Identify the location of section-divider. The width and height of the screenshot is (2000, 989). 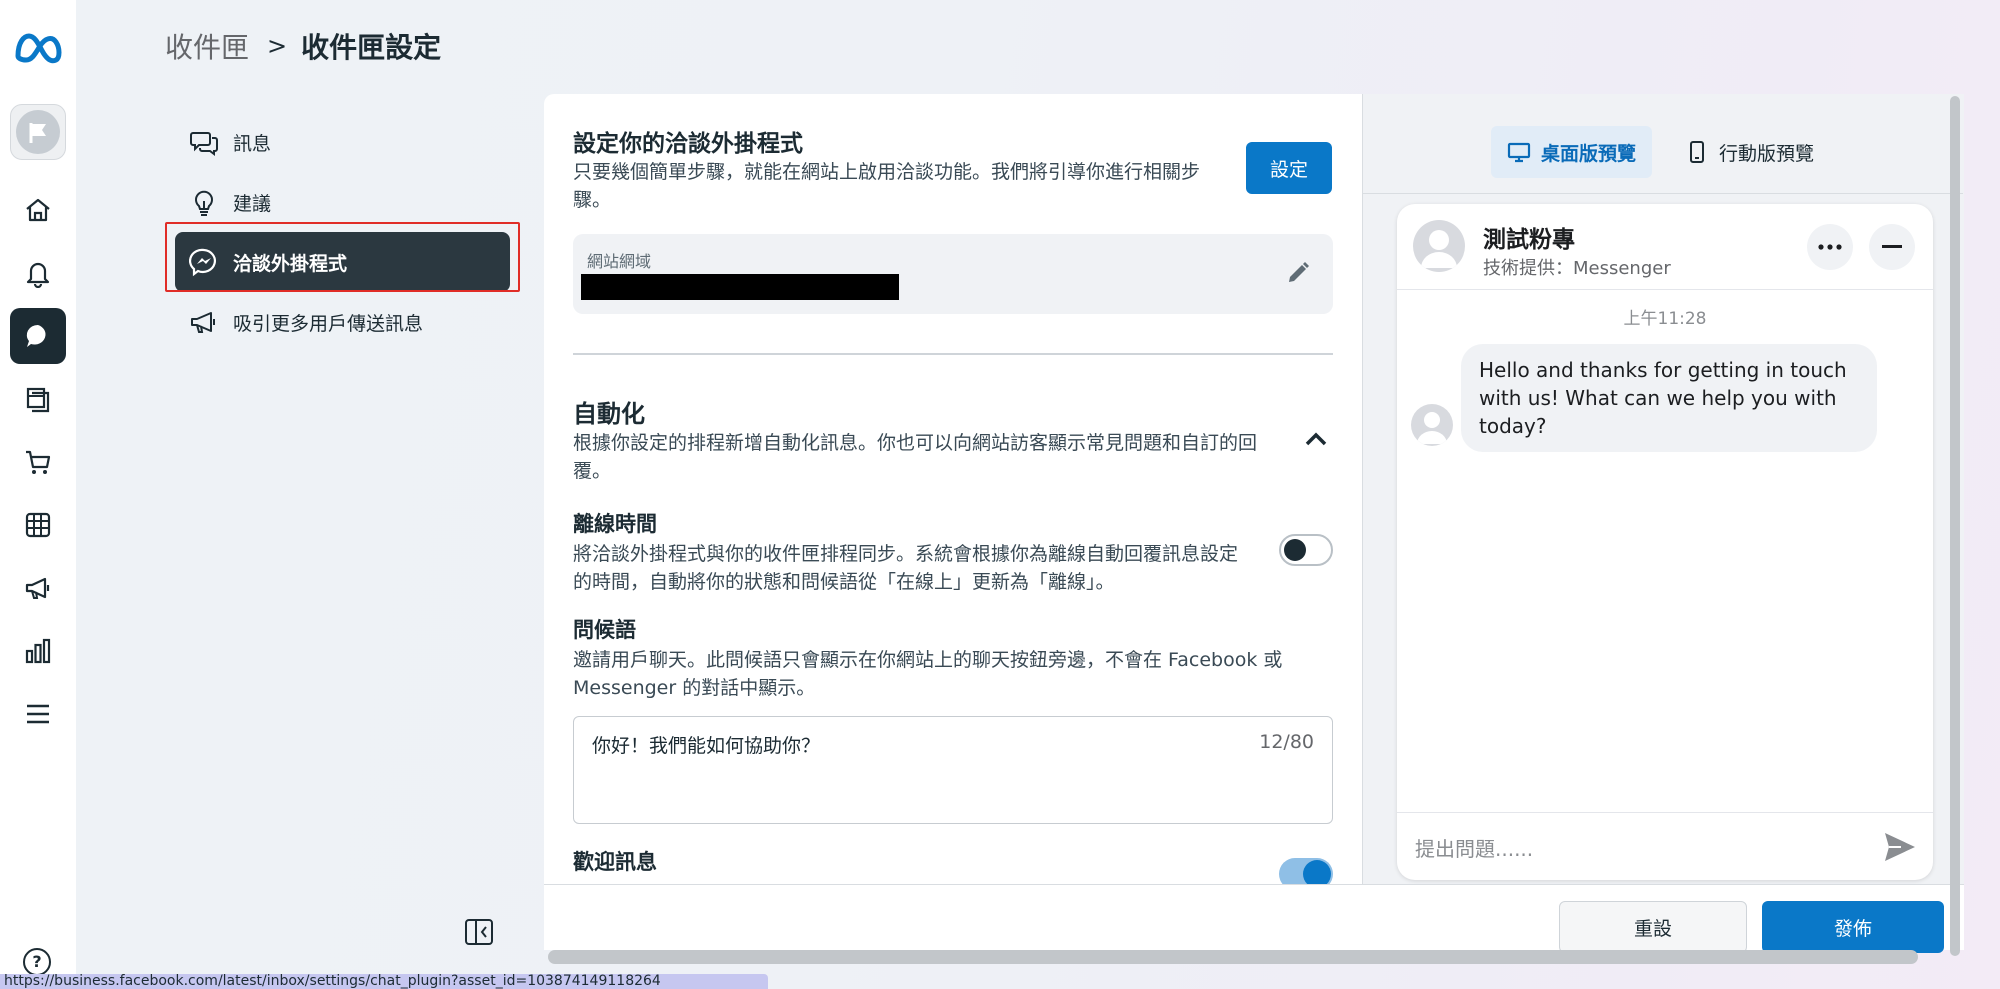
(953, 354).